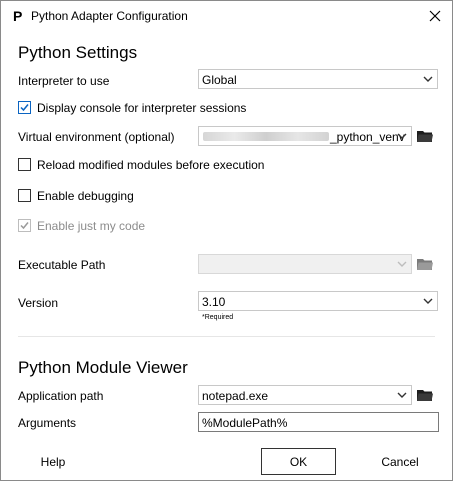  I want to click on reload-modules-label: Reload modified modules before execution, so click(151, 165).